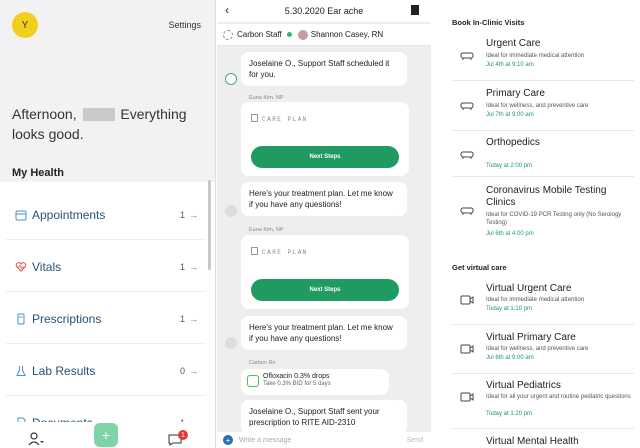  Describe the element at coordinates (21, 371) in the screenshot. I see `flask-icon` at that location.